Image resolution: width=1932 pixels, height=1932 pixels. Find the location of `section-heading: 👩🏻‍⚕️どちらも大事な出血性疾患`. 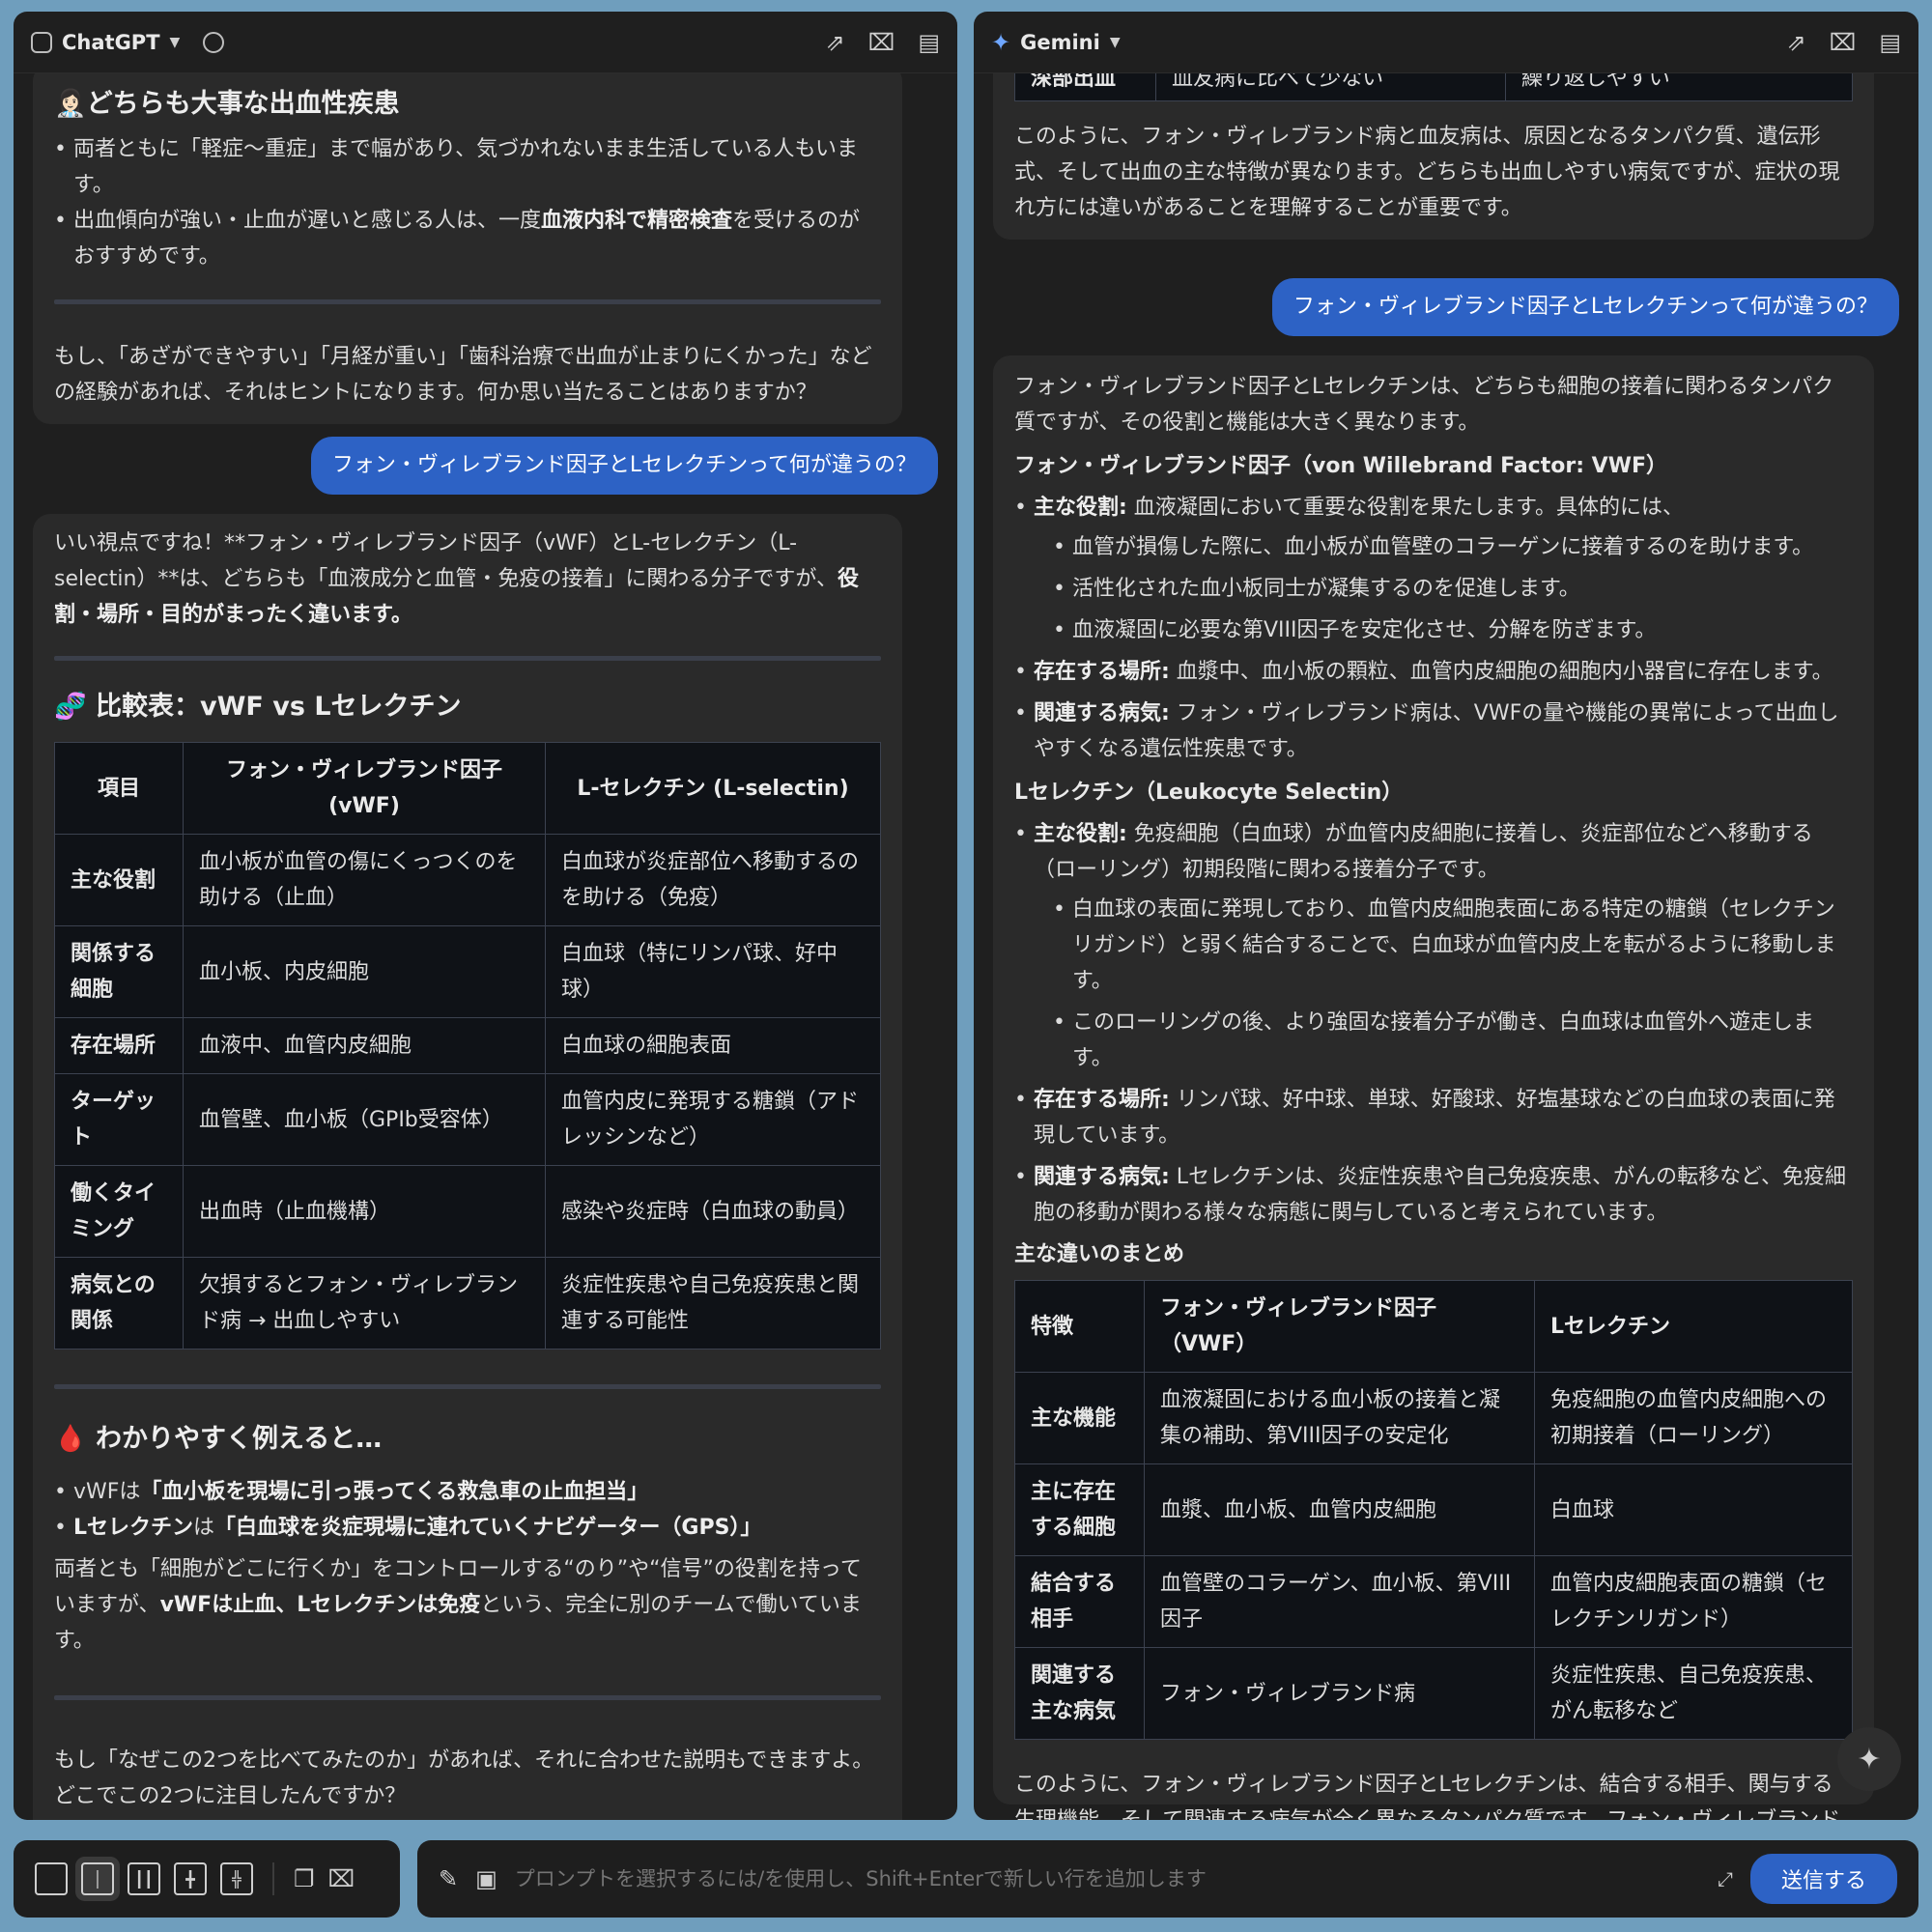

section-heading: 👩🏻‍⚕️どちらも大事な出血性疾患 is located at coordinates (227, 104).